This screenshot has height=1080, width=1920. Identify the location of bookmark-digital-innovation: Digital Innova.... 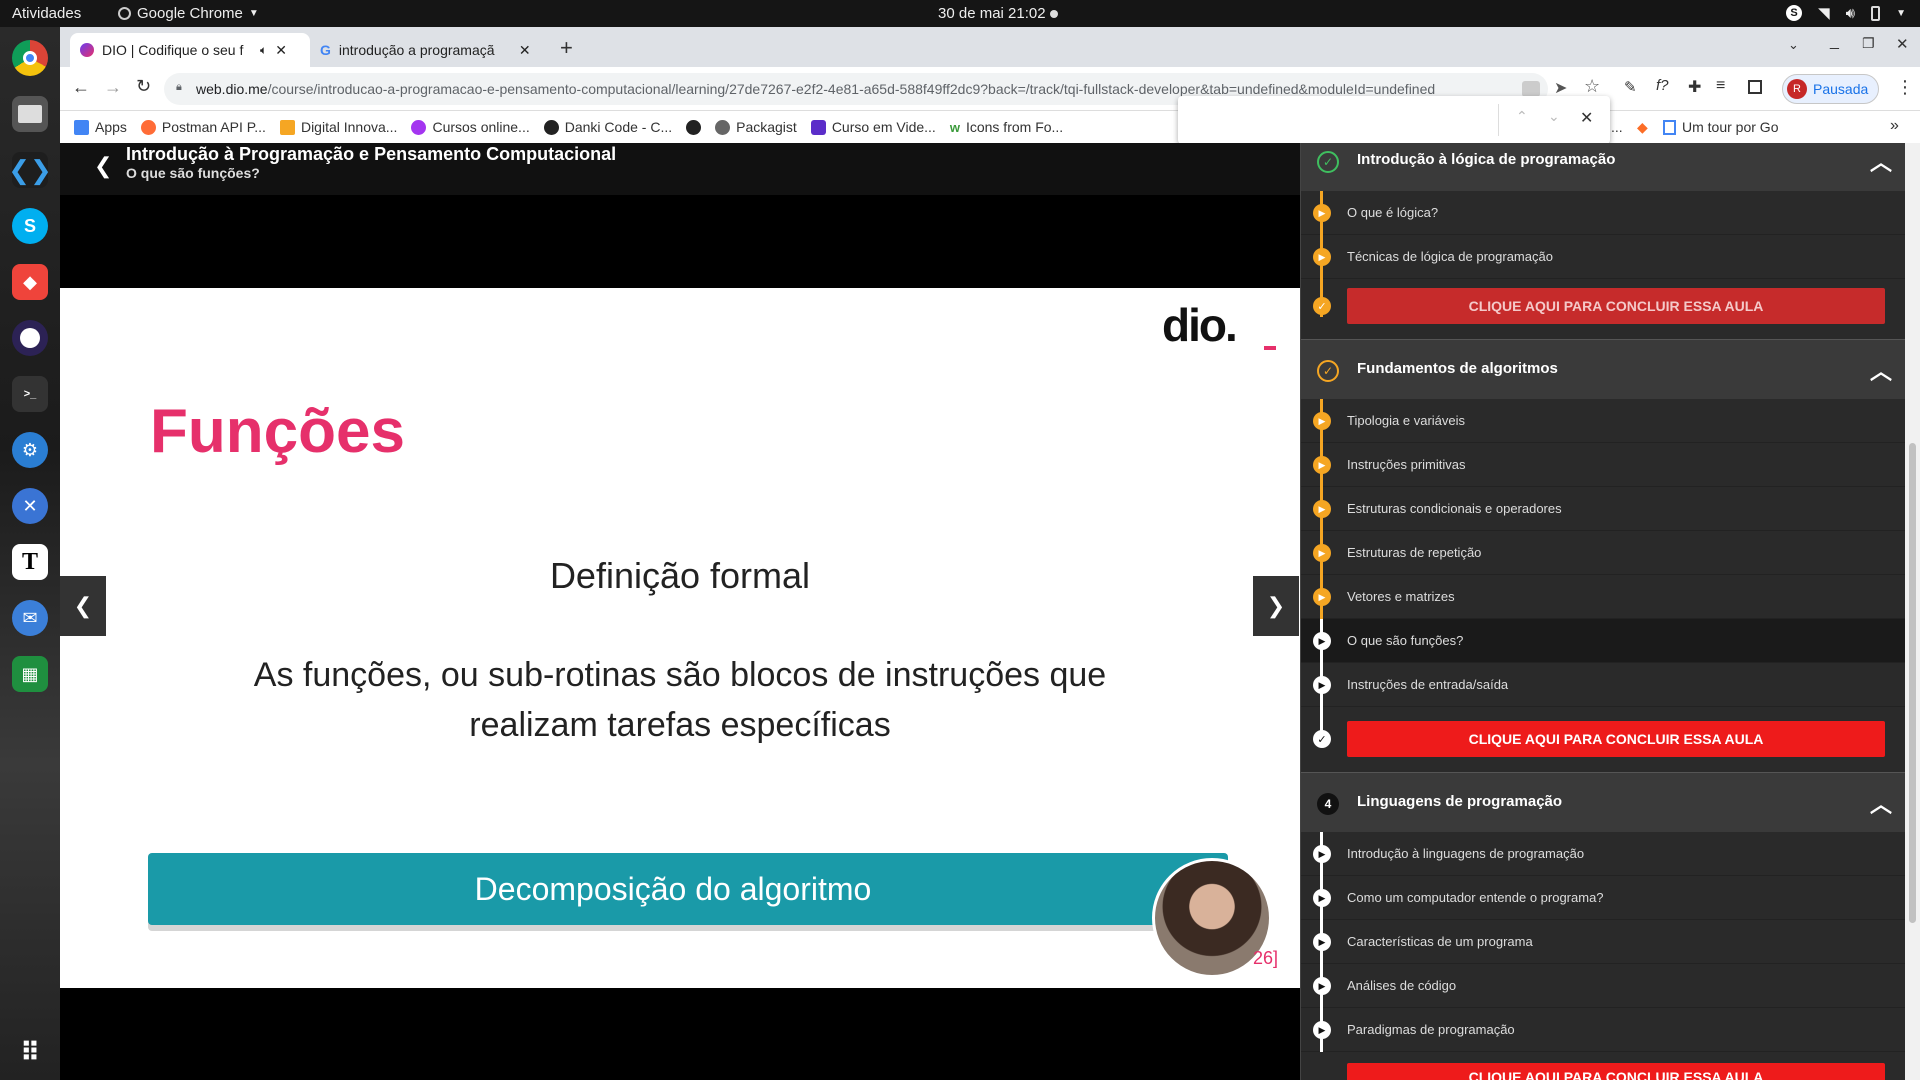
(338, 127).